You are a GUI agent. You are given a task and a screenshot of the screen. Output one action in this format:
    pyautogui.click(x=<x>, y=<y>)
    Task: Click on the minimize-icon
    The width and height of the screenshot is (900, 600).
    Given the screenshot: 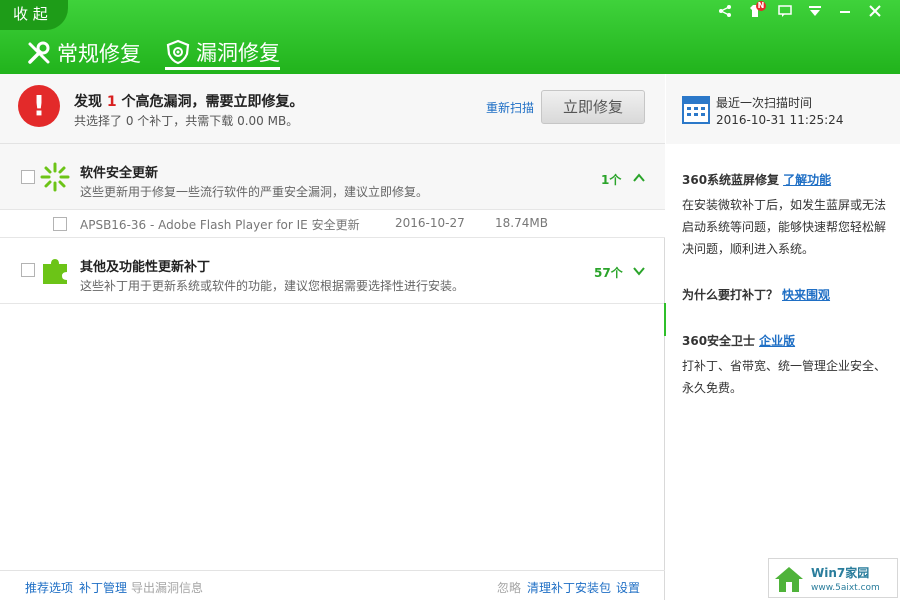 What is the action you would take?
    pyautogui.click(x=845, y=13)
    